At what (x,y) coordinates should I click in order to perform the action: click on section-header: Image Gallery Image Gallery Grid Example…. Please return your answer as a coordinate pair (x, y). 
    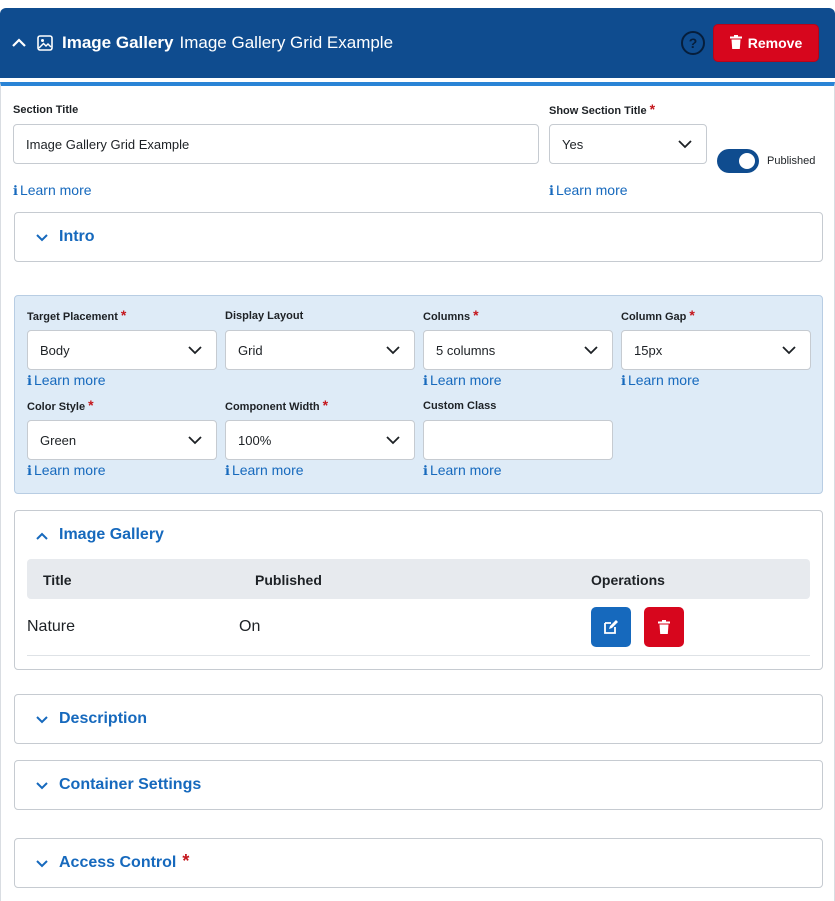
    Looking at the image, I should click on (417, 43).